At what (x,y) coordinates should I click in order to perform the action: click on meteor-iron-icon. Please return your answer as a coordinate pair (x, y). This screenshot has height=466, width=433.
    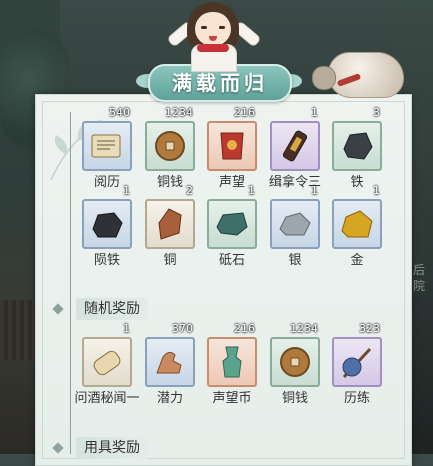
    Looking at the image, I should click on (107, 225).